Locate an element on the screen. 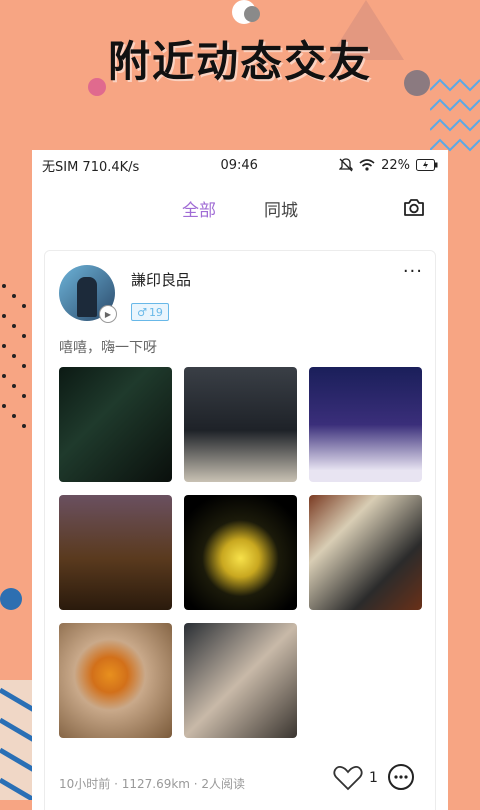  wifi-icon is located at coordinates (367, 165).